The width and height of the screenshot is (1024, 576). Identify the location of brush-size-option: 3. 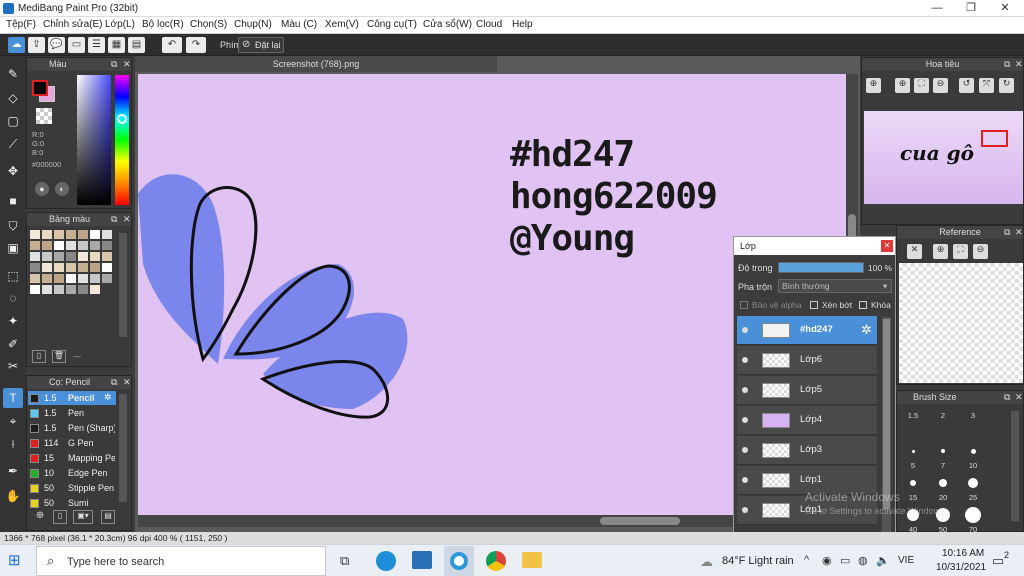
(973, 420).